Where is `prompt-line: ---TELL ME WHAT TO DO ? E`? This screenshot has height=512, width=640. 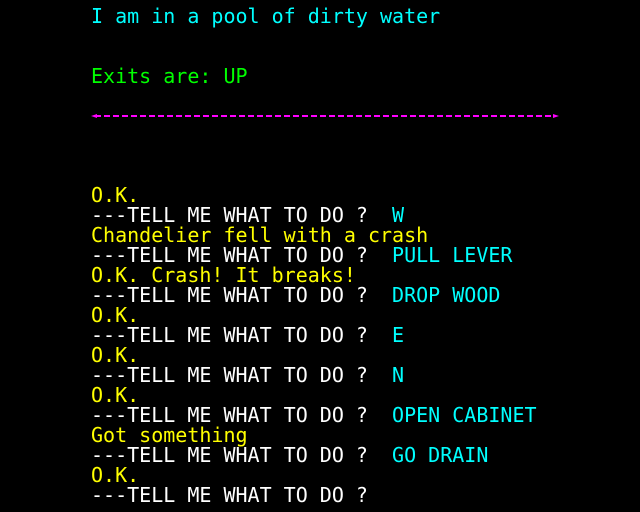 prompt-line: ---TELL ME WHAT TO DO ? E is located at coordinates (361, 335).